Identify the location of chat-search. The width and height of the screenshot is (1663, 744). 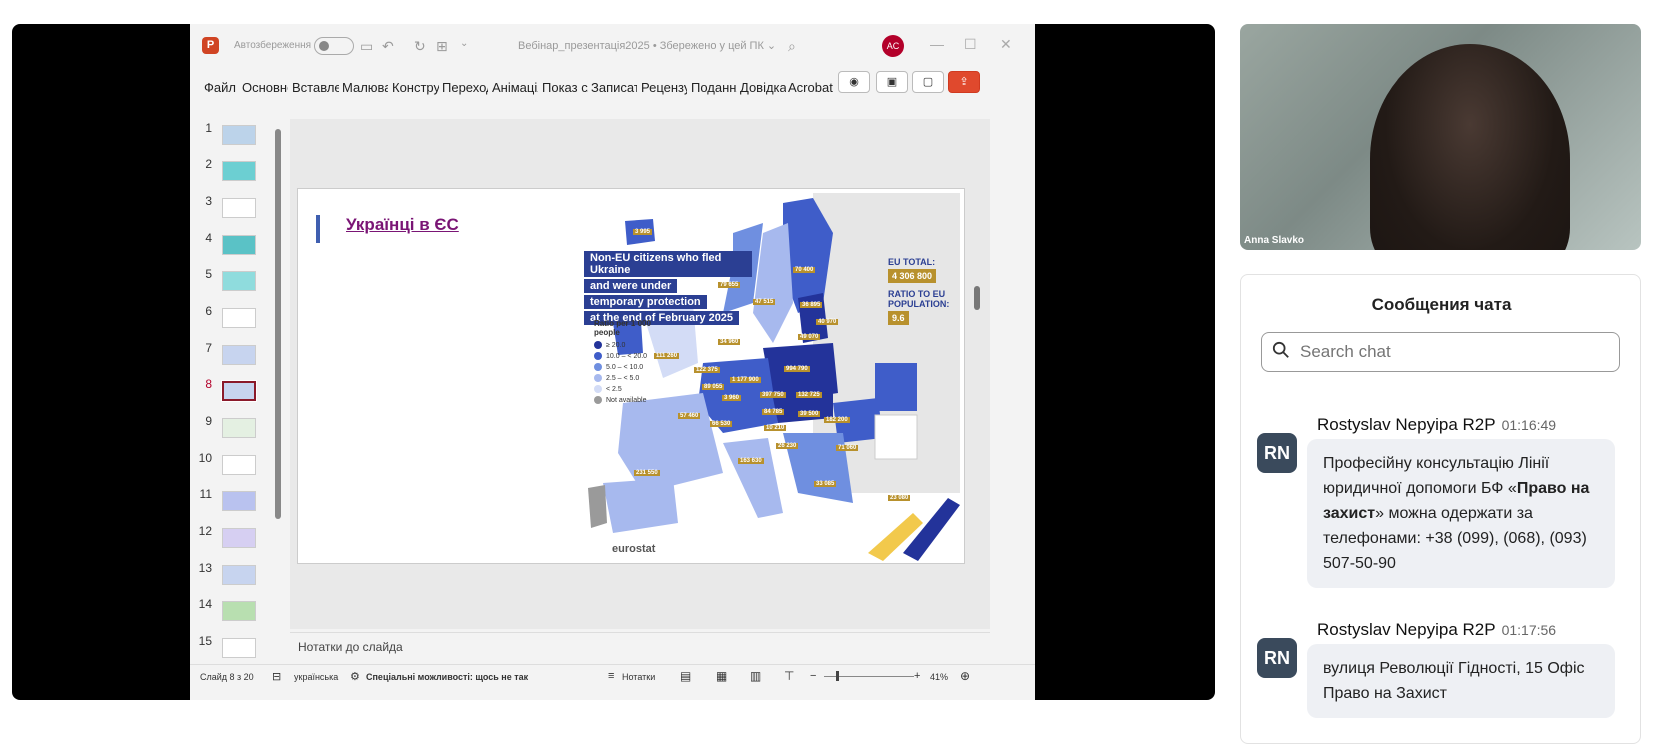
(1440, 352).